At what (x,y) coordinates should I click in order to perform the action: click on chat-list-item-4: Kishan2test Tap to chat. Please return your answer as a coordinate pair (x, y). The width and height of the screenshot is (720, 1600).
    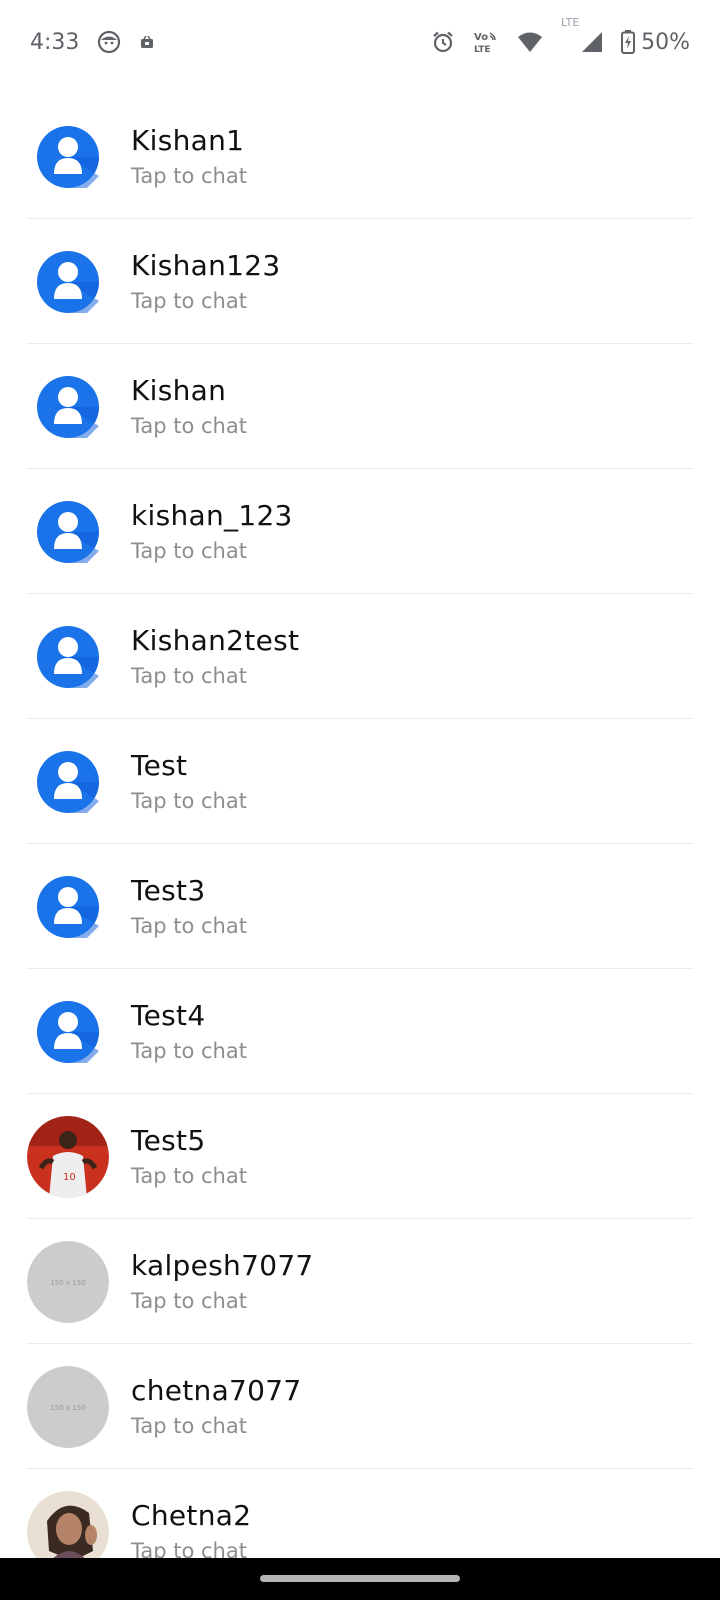
    Looking at the image, I should click on (360, 656).